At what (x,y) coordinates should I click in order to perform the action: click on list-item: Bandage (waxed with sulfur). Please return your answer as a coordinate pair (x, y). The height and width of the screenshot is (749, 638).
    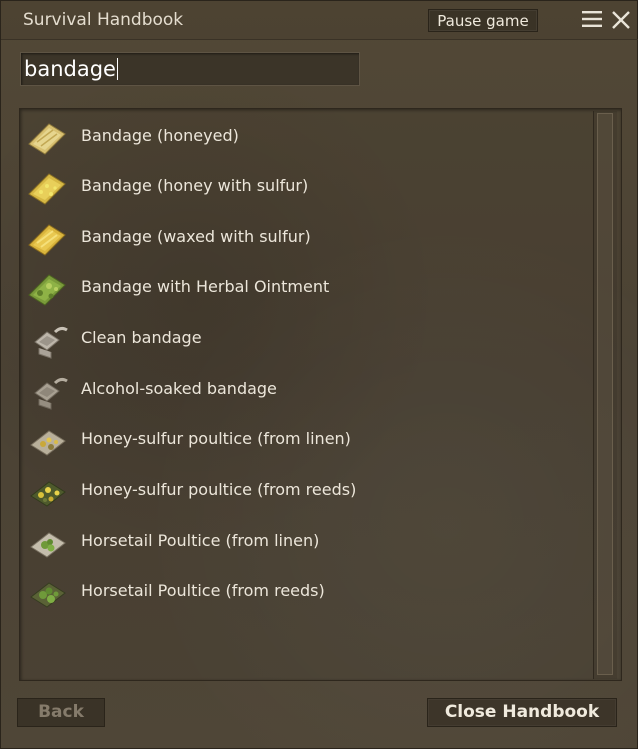
    Looking at the image, I should click on (303, 239).